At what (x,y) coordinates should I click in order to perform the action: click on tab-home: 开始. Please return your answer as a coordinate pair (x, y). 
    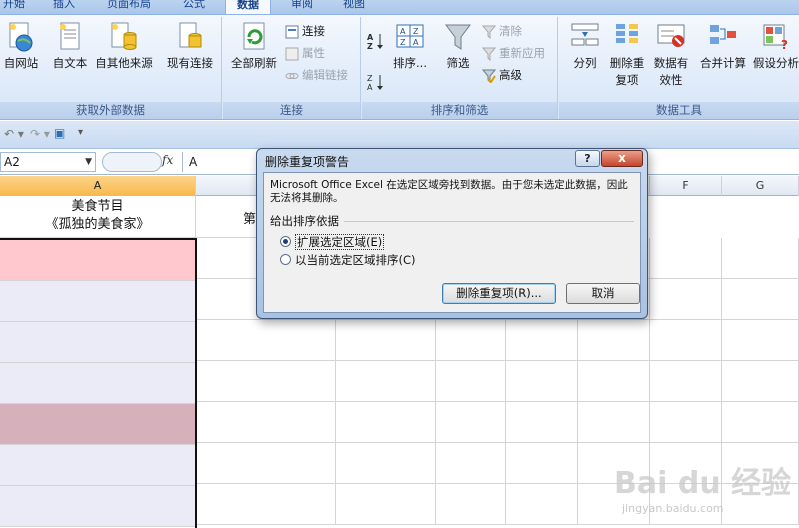
    Looking at the image, I should click on (14, 7).